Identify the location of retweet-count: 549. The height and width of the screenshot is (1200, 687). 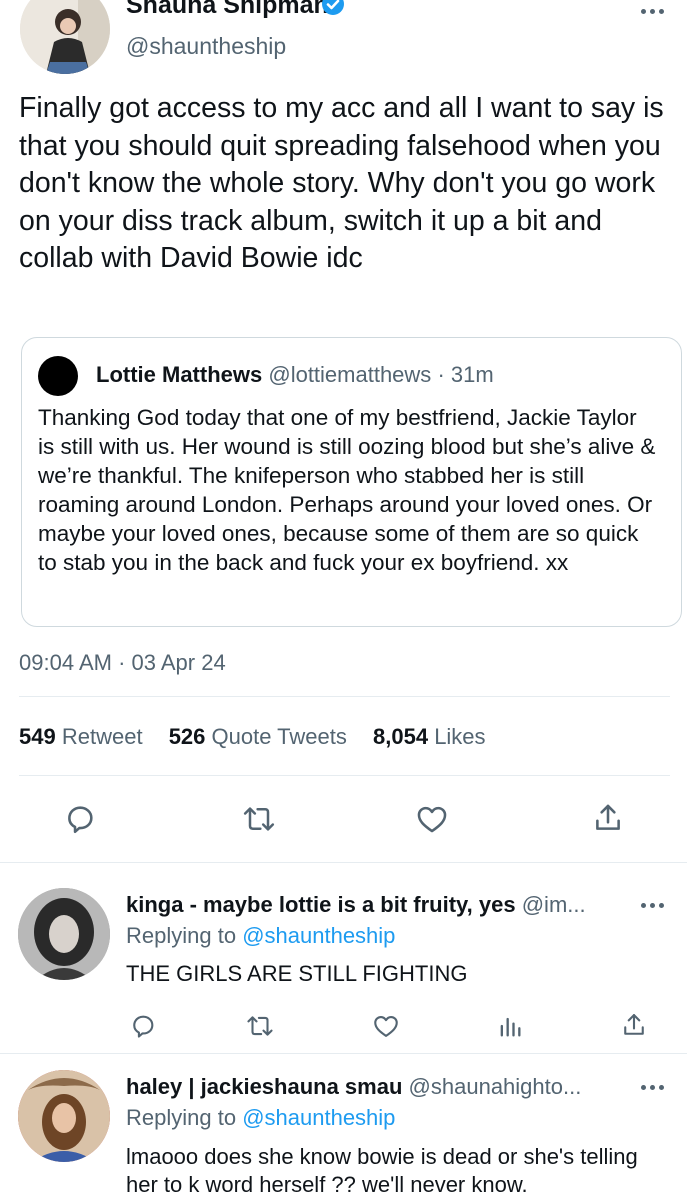
(37, 736).